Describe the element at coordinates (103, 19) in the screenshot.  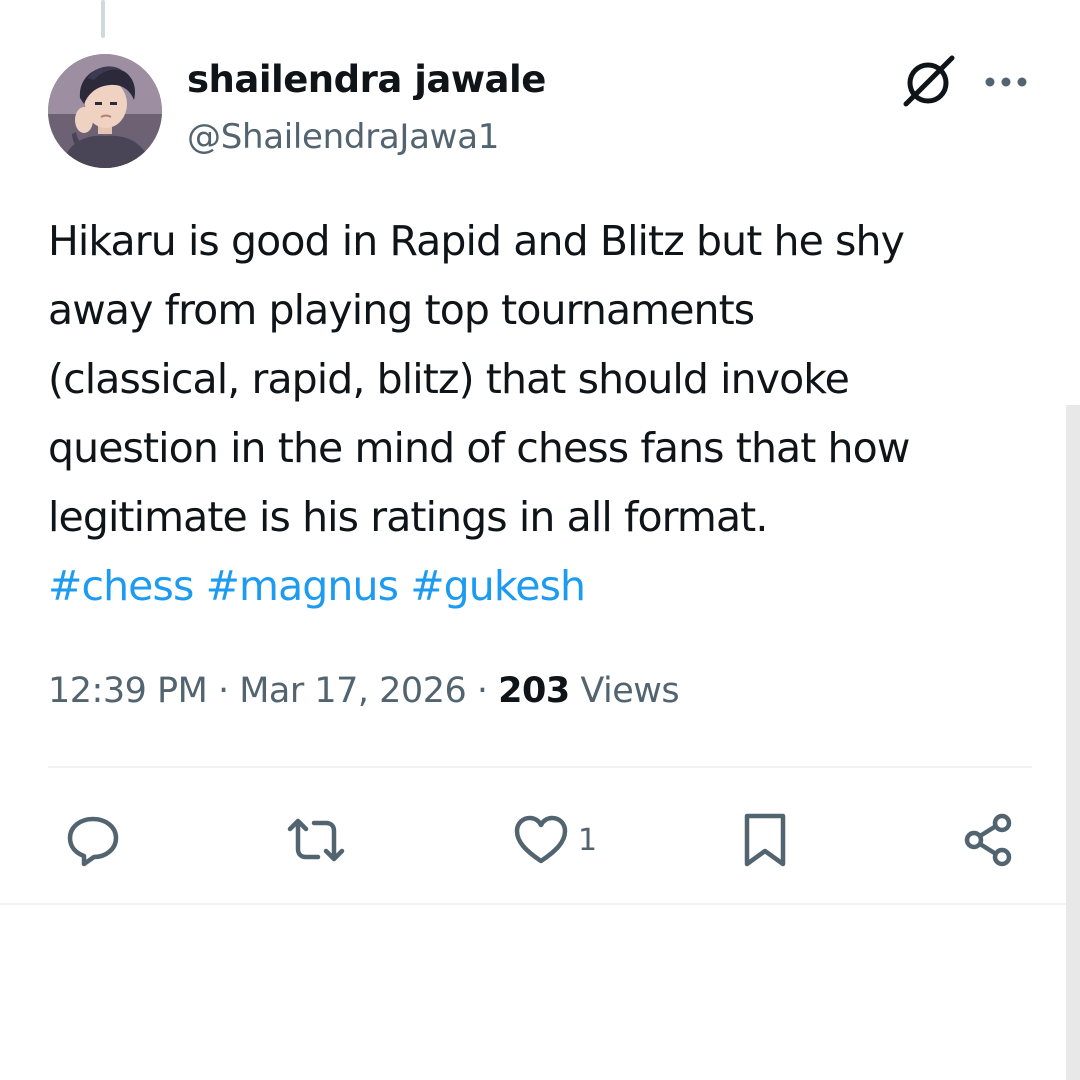
I see `thread-connector-line` at that location.